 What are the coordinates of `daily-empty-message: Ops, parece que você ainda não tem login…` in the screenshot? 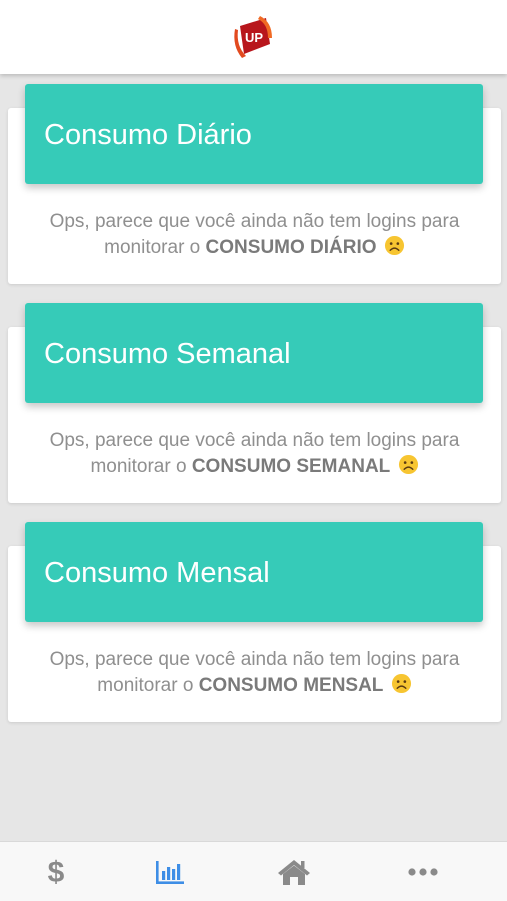 It's located at (254, 235).